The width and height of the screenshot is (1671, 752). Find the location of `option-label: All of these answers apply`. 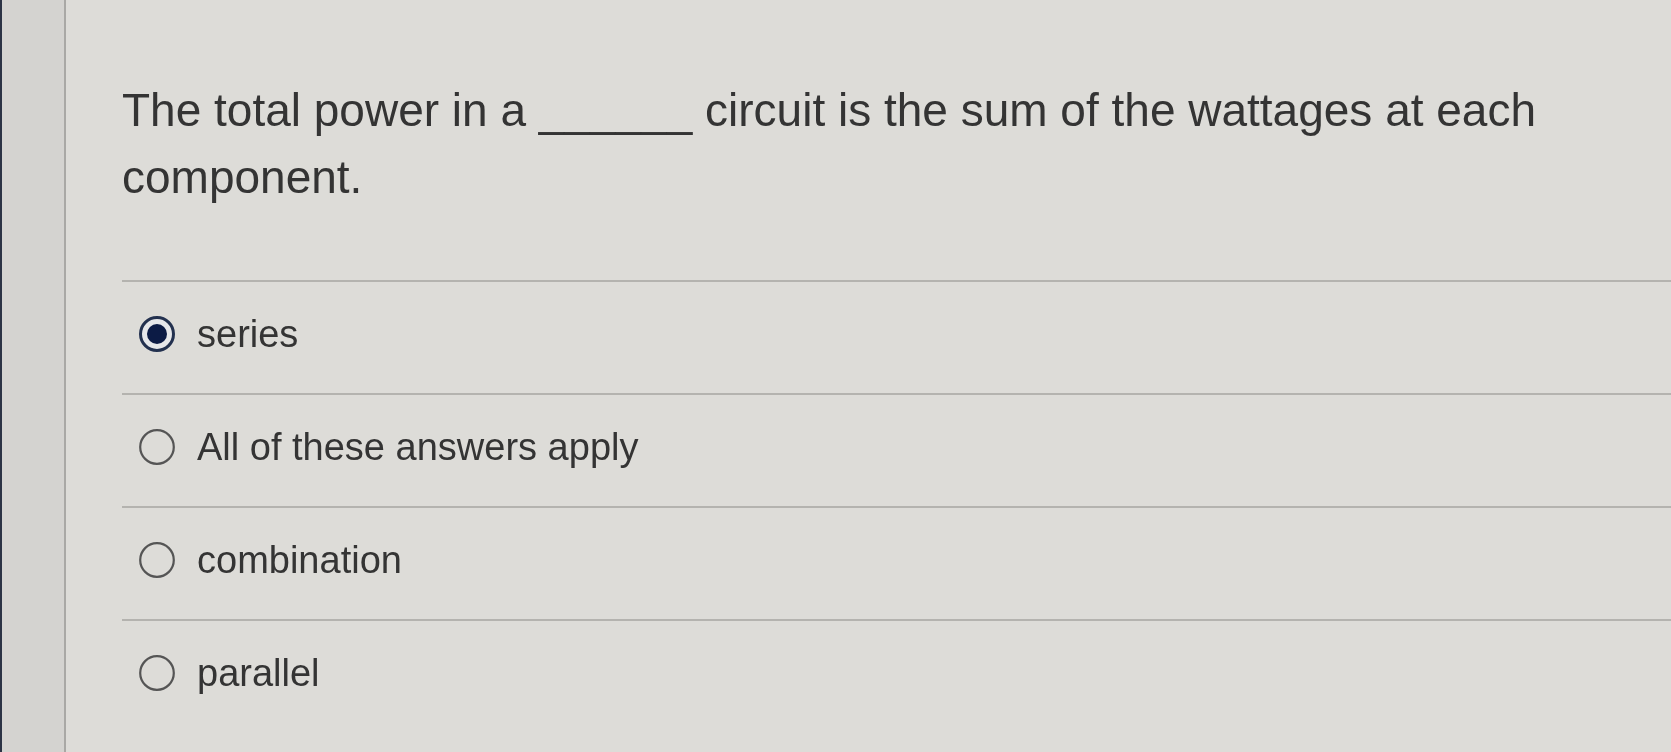

option-label: All of these answers apply is located at coordinates (418, 447).